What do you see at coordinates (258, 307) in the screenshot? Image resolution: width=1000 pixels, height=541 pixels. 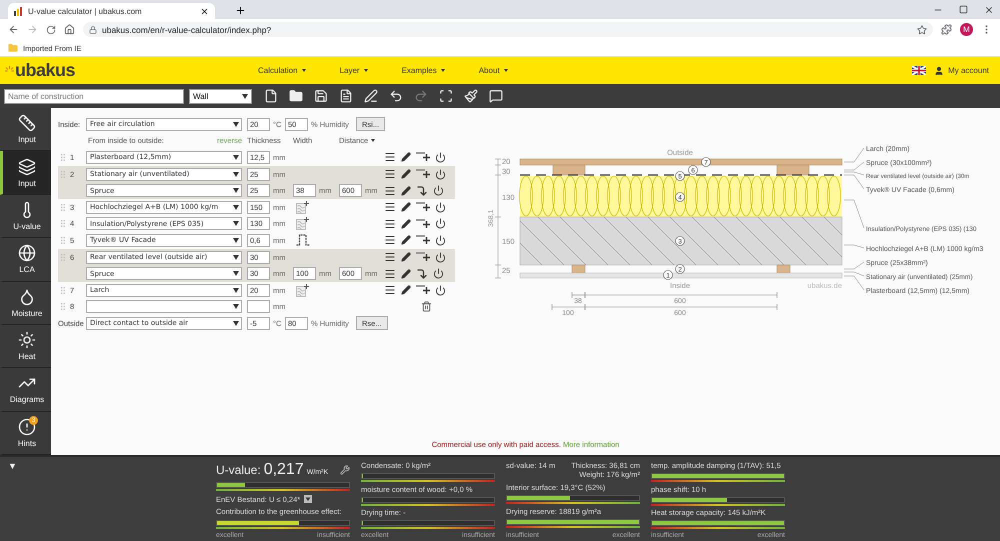 I see `thickness-field` at bounding box center [258, 307].